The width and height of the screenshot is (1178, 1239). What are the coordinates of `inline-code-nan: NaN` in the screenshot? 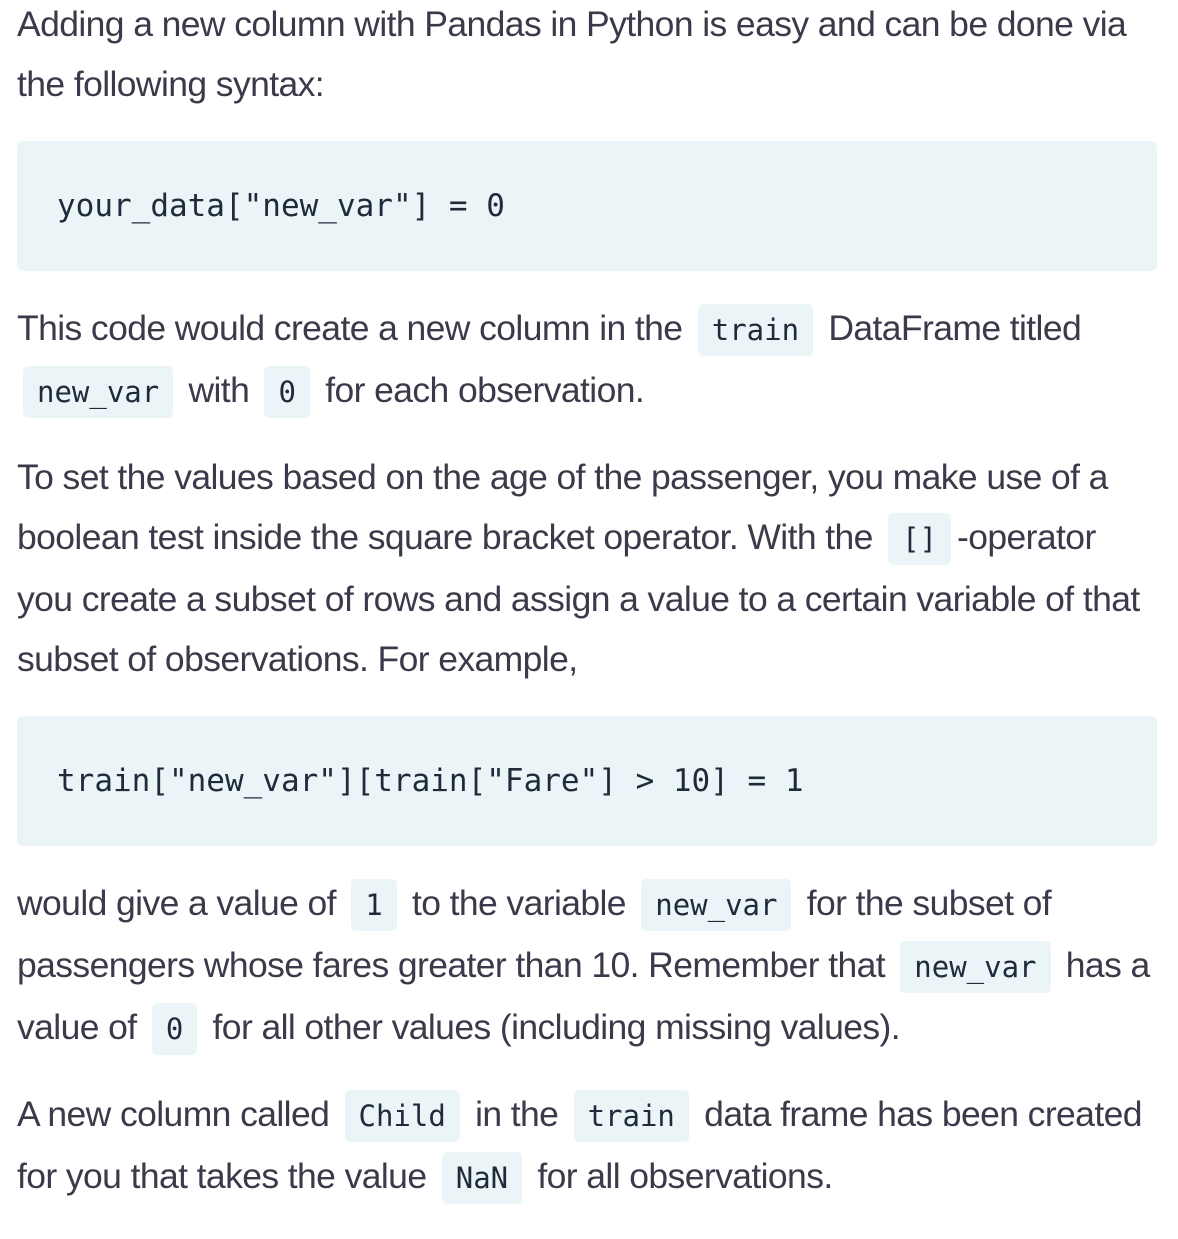 It's located at (482, 1178).